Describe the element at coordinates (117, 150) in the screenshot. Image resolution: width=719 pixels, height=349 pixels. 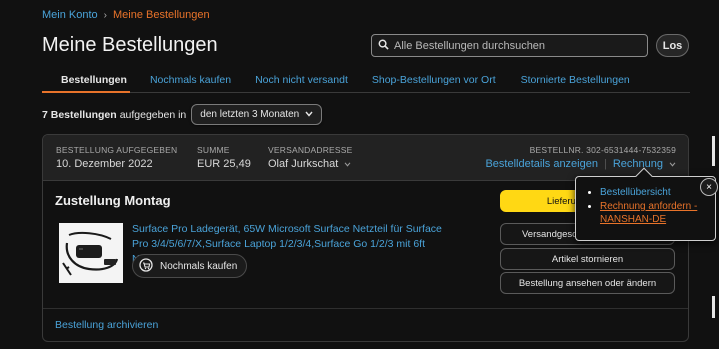
I see `order-placed-label: BESTELLUNG AUFGEGEBEN` at that location.